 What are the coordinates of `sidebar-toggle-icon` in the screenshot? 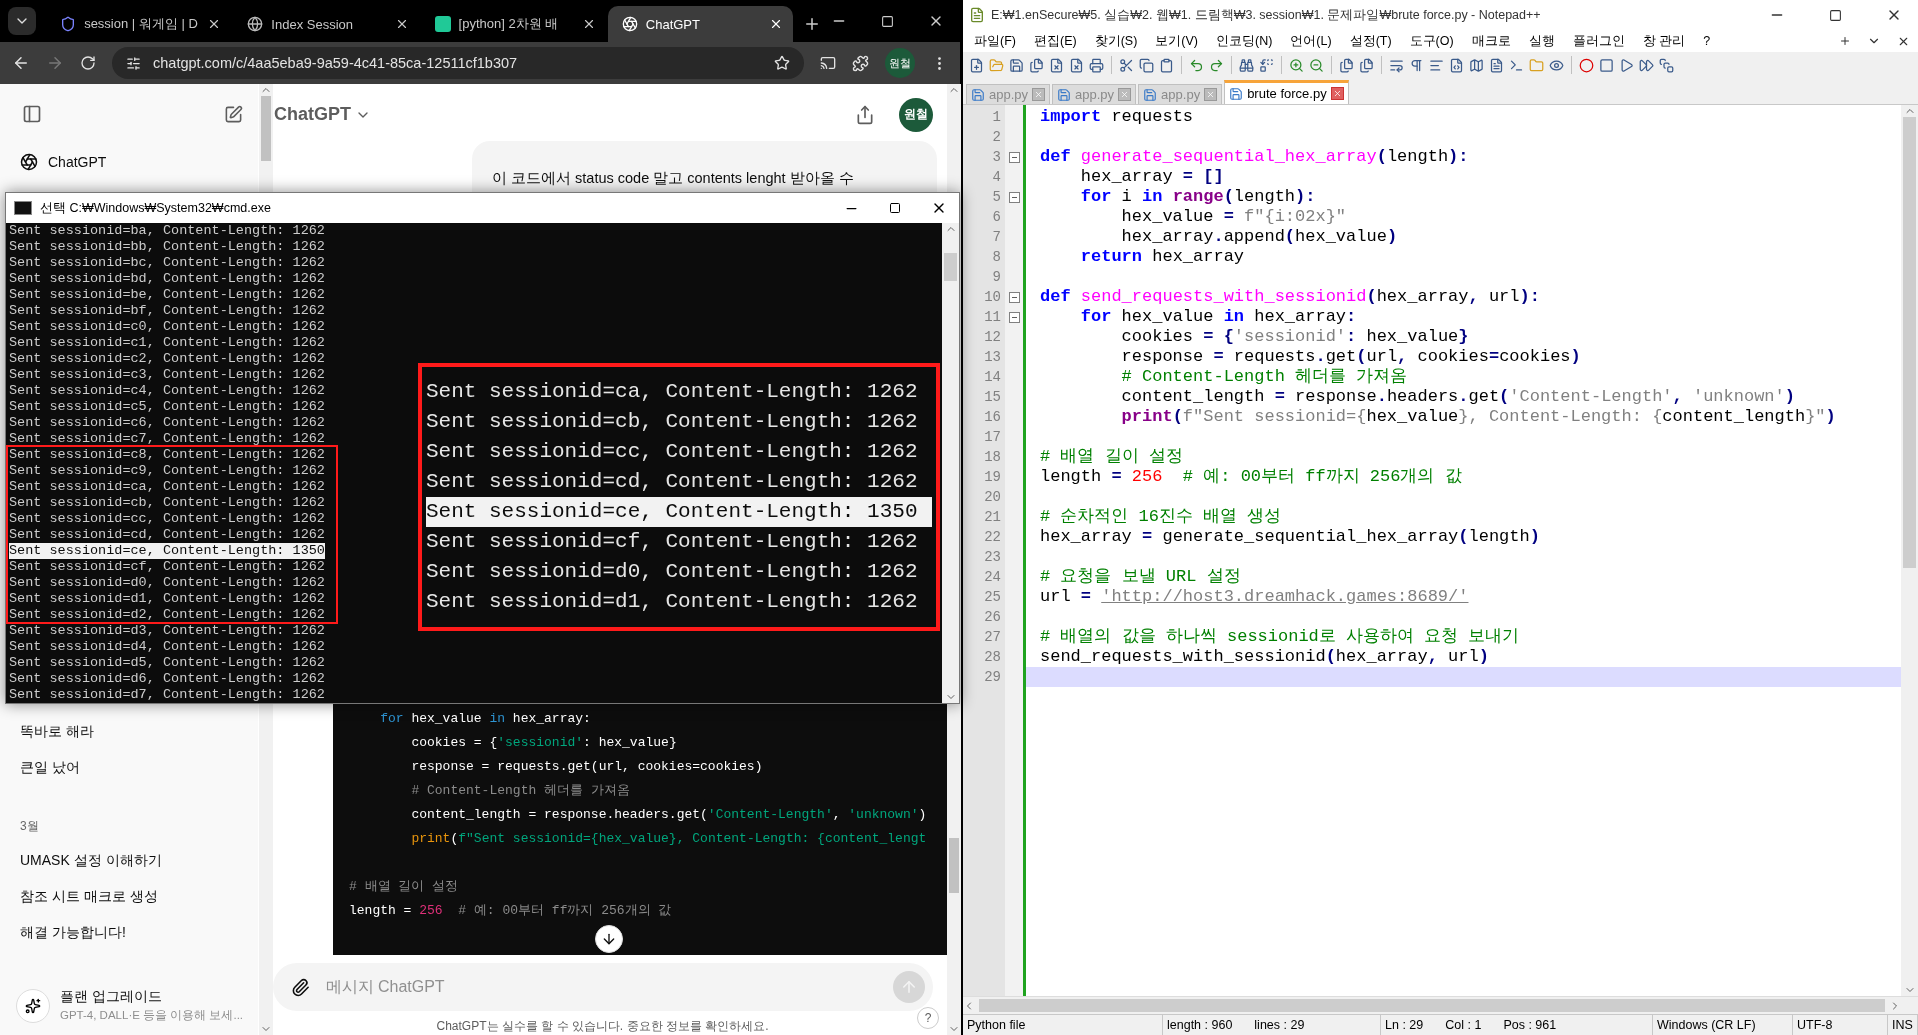 It's located at (32, 114).